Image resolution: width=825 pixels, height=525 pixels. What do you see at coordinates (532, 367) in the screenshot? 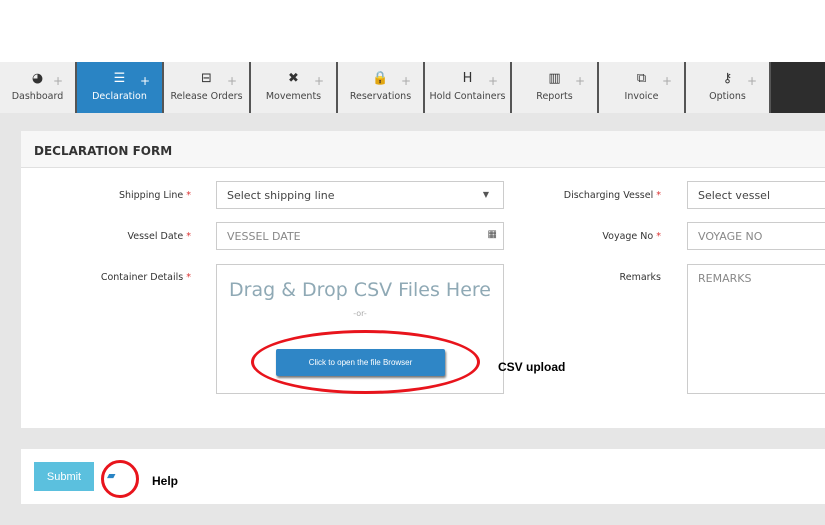
I see `csv-upload-annotation: CSV upload` at bounding box center [532, 367].